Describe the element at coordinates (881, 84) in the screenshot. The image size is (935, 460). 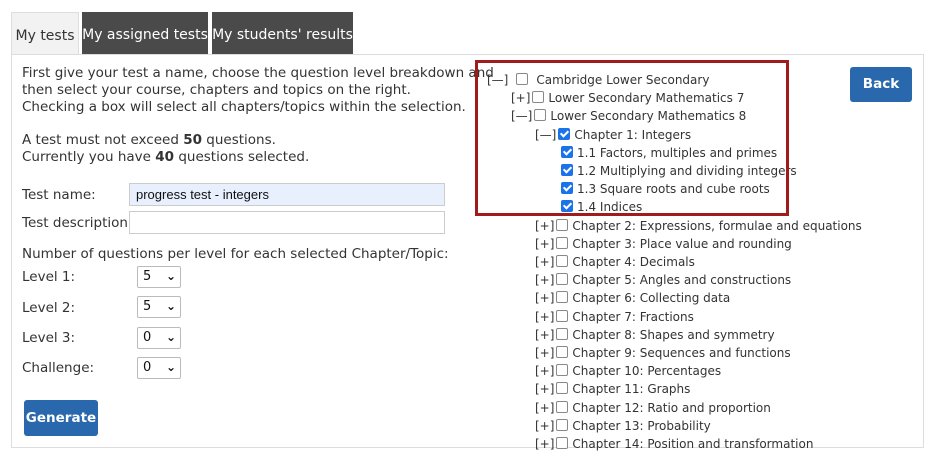
I see `back-button: Back` at that location.